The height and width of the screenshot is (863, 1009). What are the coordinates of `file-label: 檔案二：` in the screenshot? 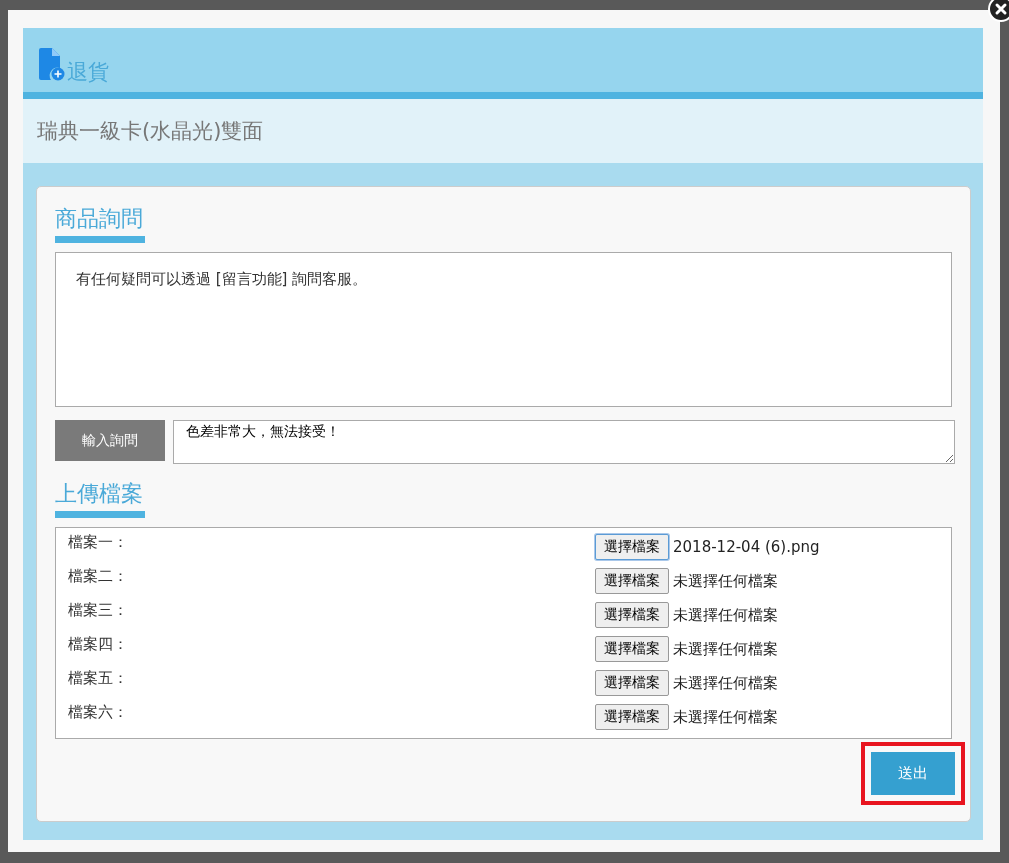 It's located at (98, 576).